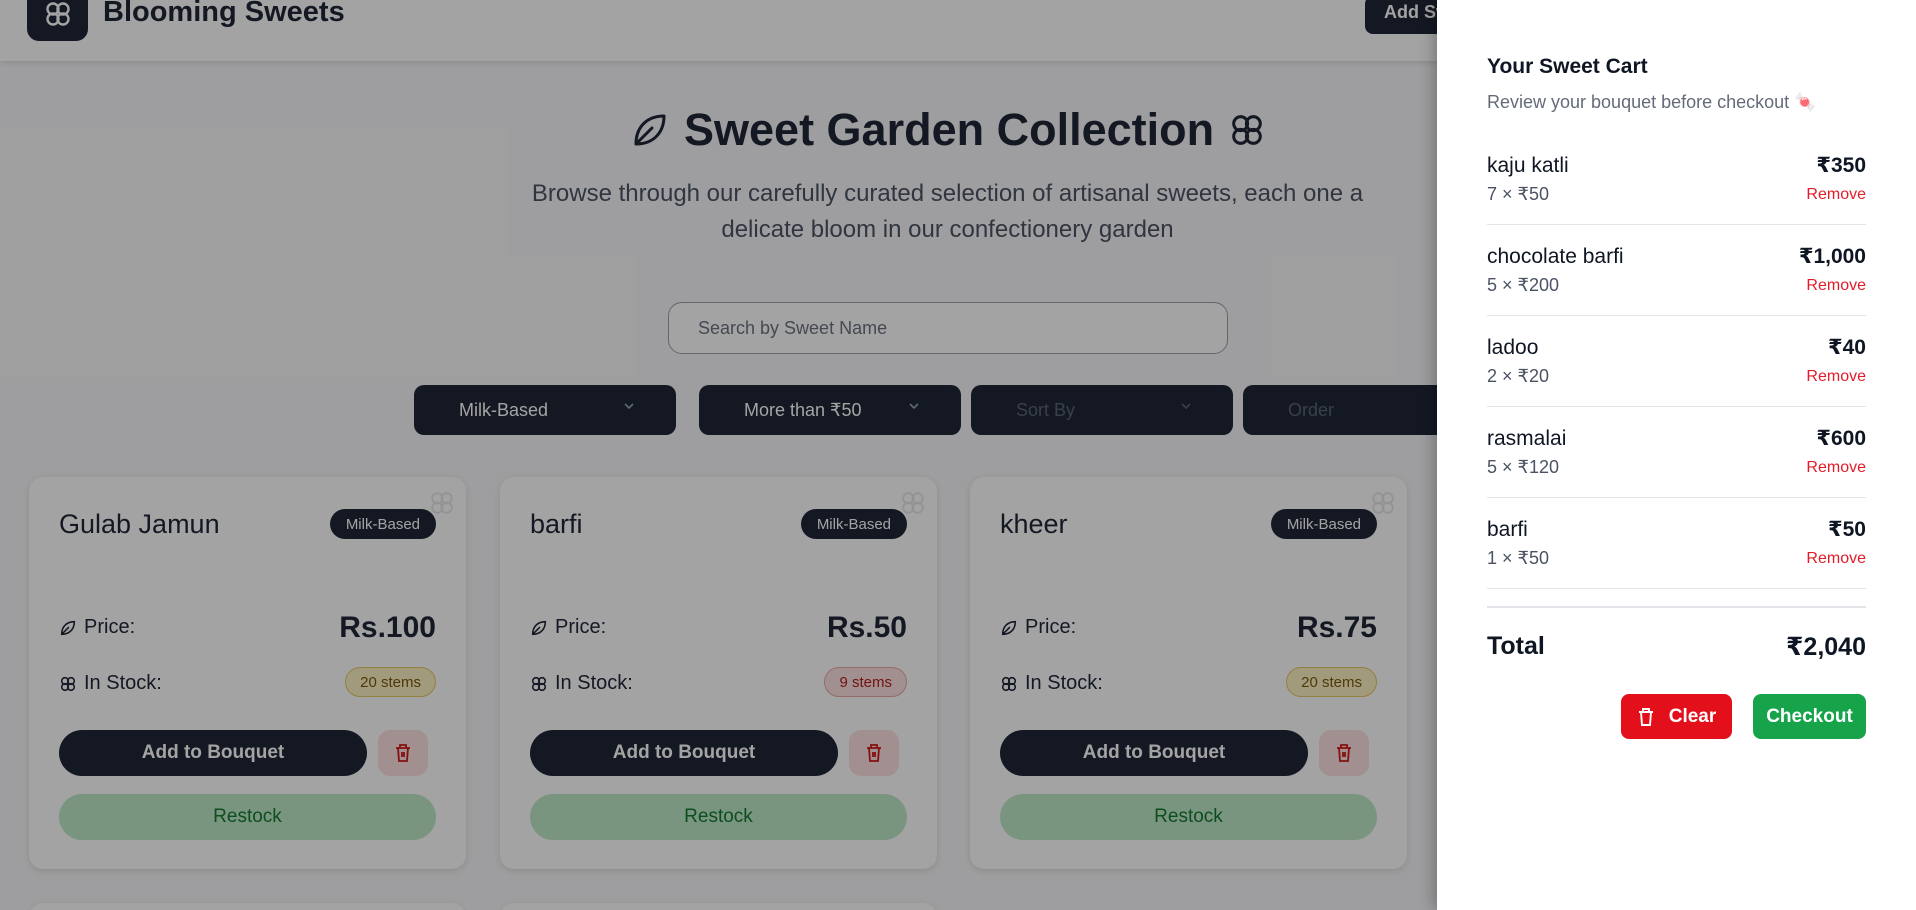 The image size is (1916, 910). Describe the element at coordinates (1518, 376) in the screenshot. I see `cart-item-qty: 2 × ₹20` at that location.